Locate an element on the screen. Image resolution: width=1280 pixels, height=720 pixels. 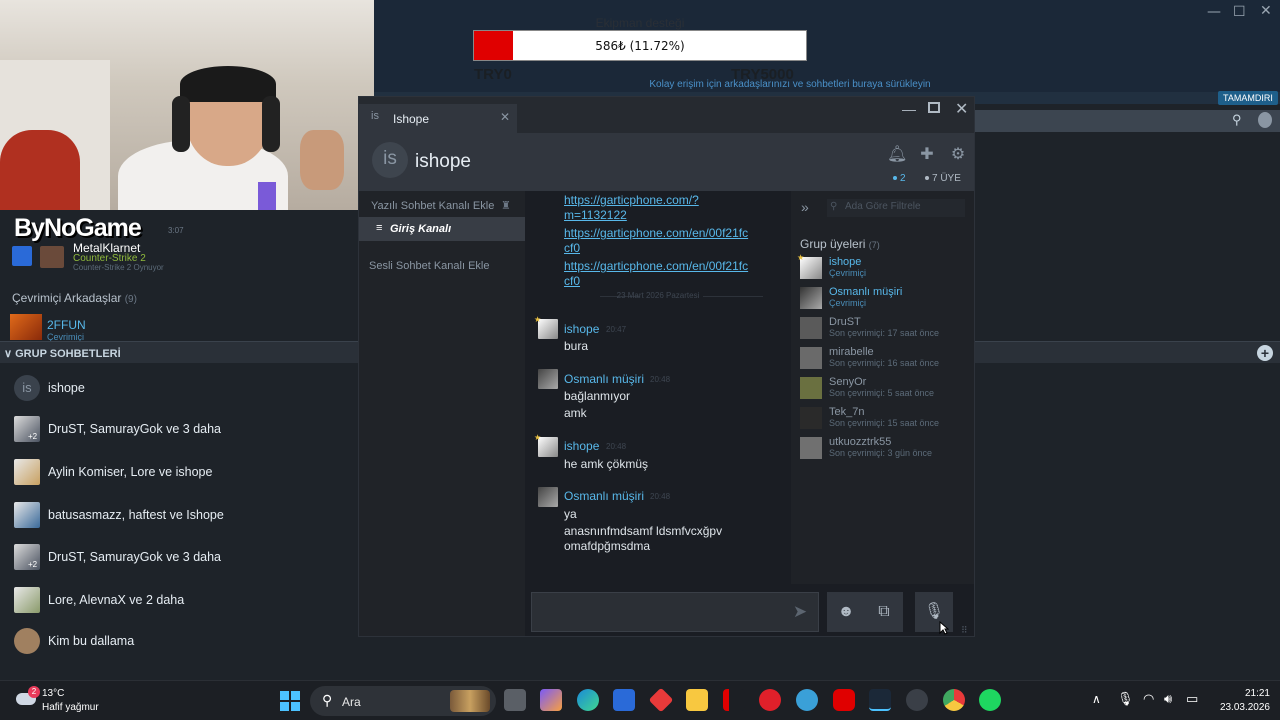
bell-icon: 🔔︎ is located at coordinates (897, 155).